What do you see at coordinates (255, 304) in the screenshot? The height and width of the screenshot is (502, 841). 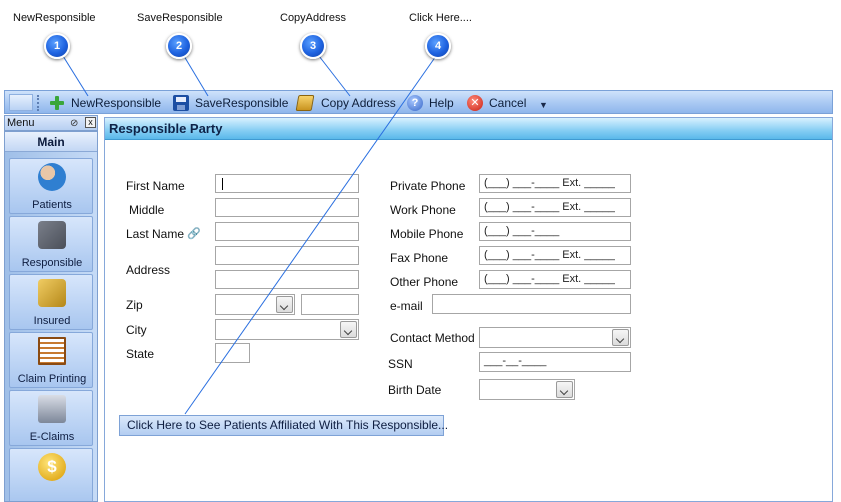 I see `zip-select` at bounding box center [255, 304].